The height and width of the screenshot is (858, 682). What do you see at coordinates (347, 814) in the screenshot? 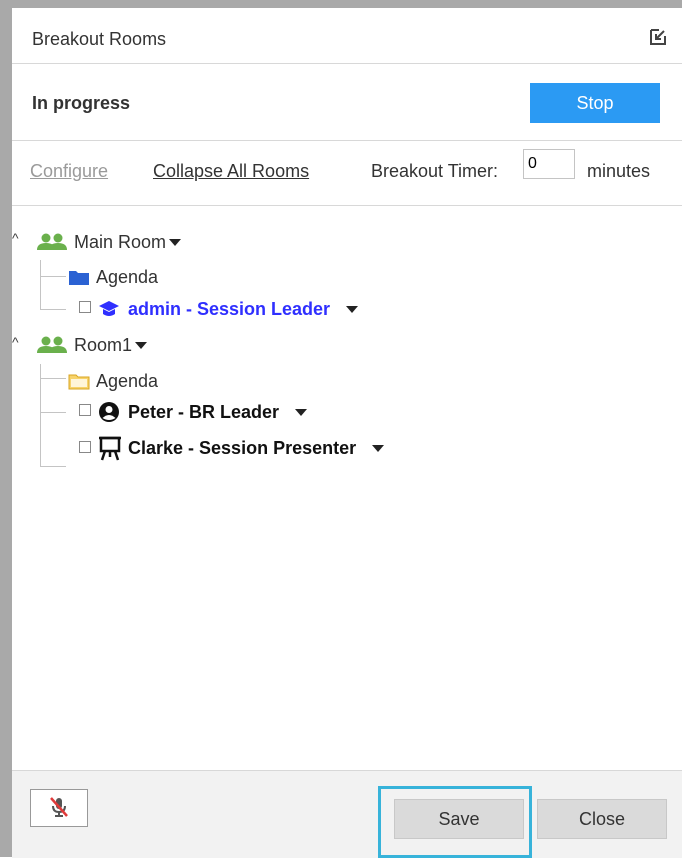
I see `dialog-footer: Save Close` at bounding box center [347, 814].